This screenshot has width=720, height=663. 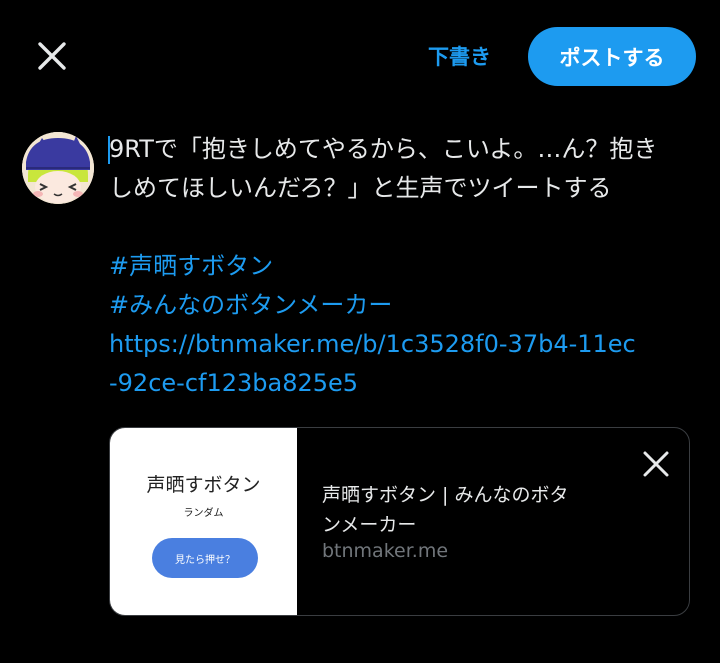 What do you see at coordinates (459, 57) in the screenshot?
I see `drafts-button: 下書き` at bounding box center [459, 57].